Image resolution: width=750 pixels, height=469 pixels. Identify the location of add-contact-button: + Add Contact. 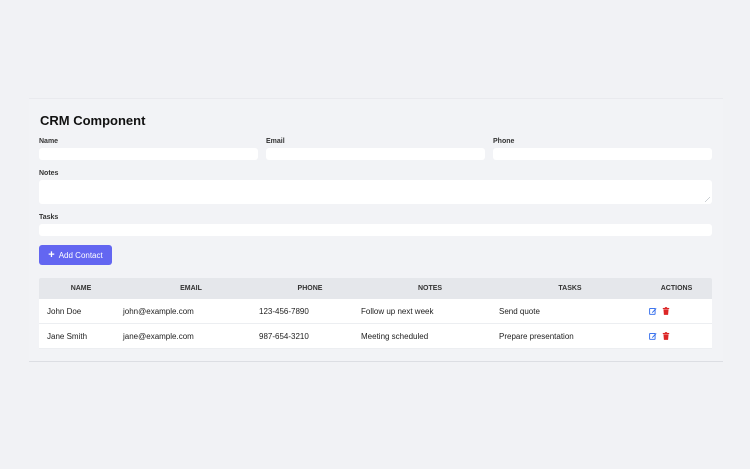
(75, 255).